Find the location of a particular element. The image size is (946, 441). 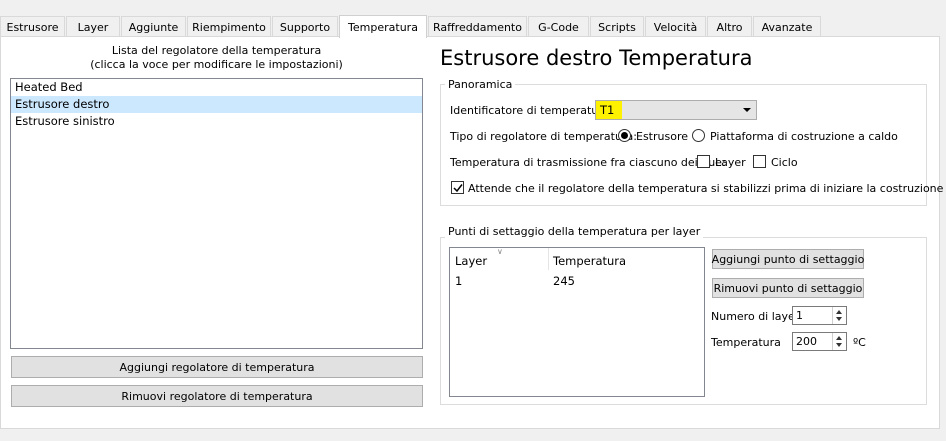

list-item: Estrusore destro is located at coordinates (216, 104).